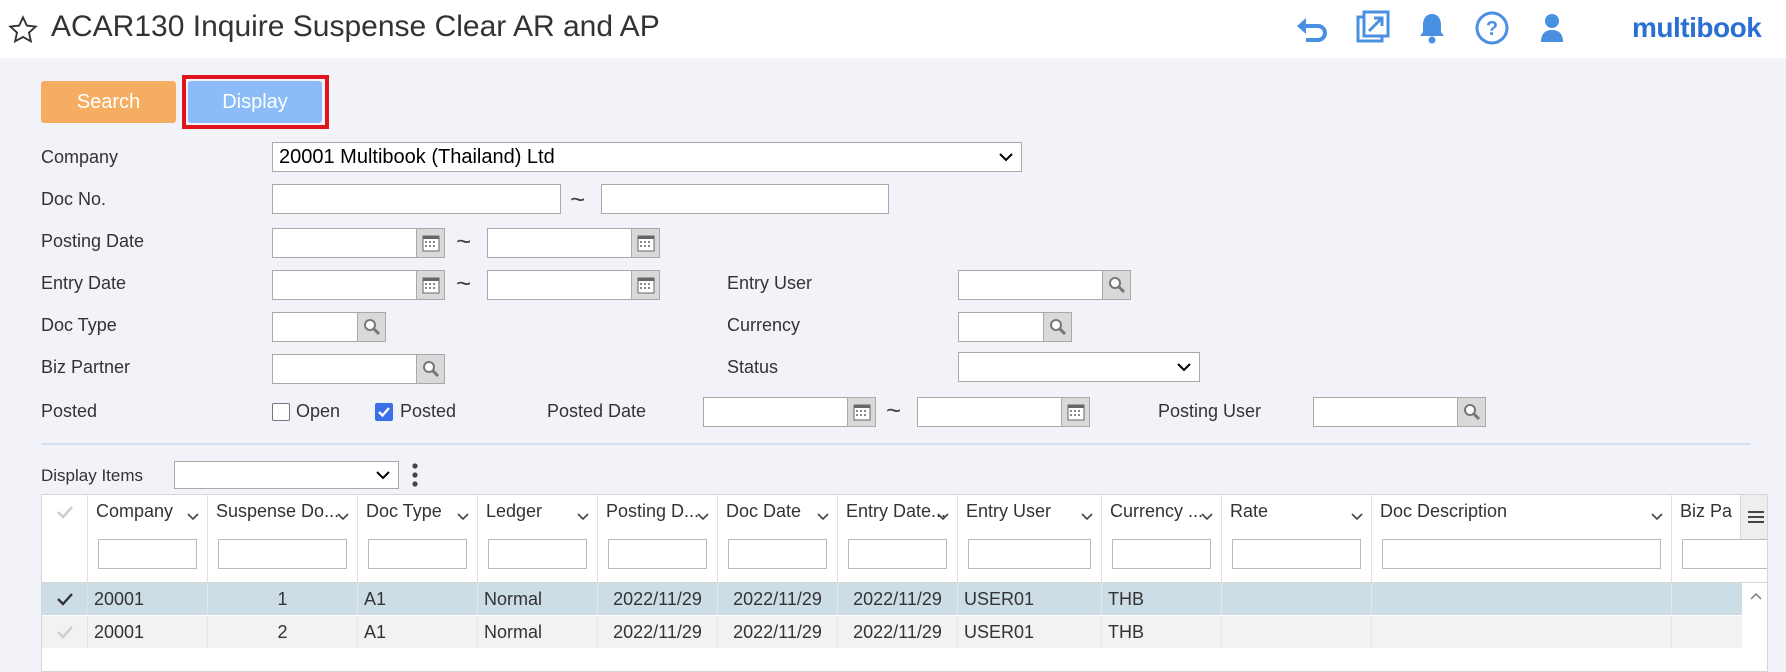 Image resolution: width=1786 pixels, height=672 pixels. Describe the element at coordinates (65, 538) in the screenshot. I see `select-all-column` at that location.